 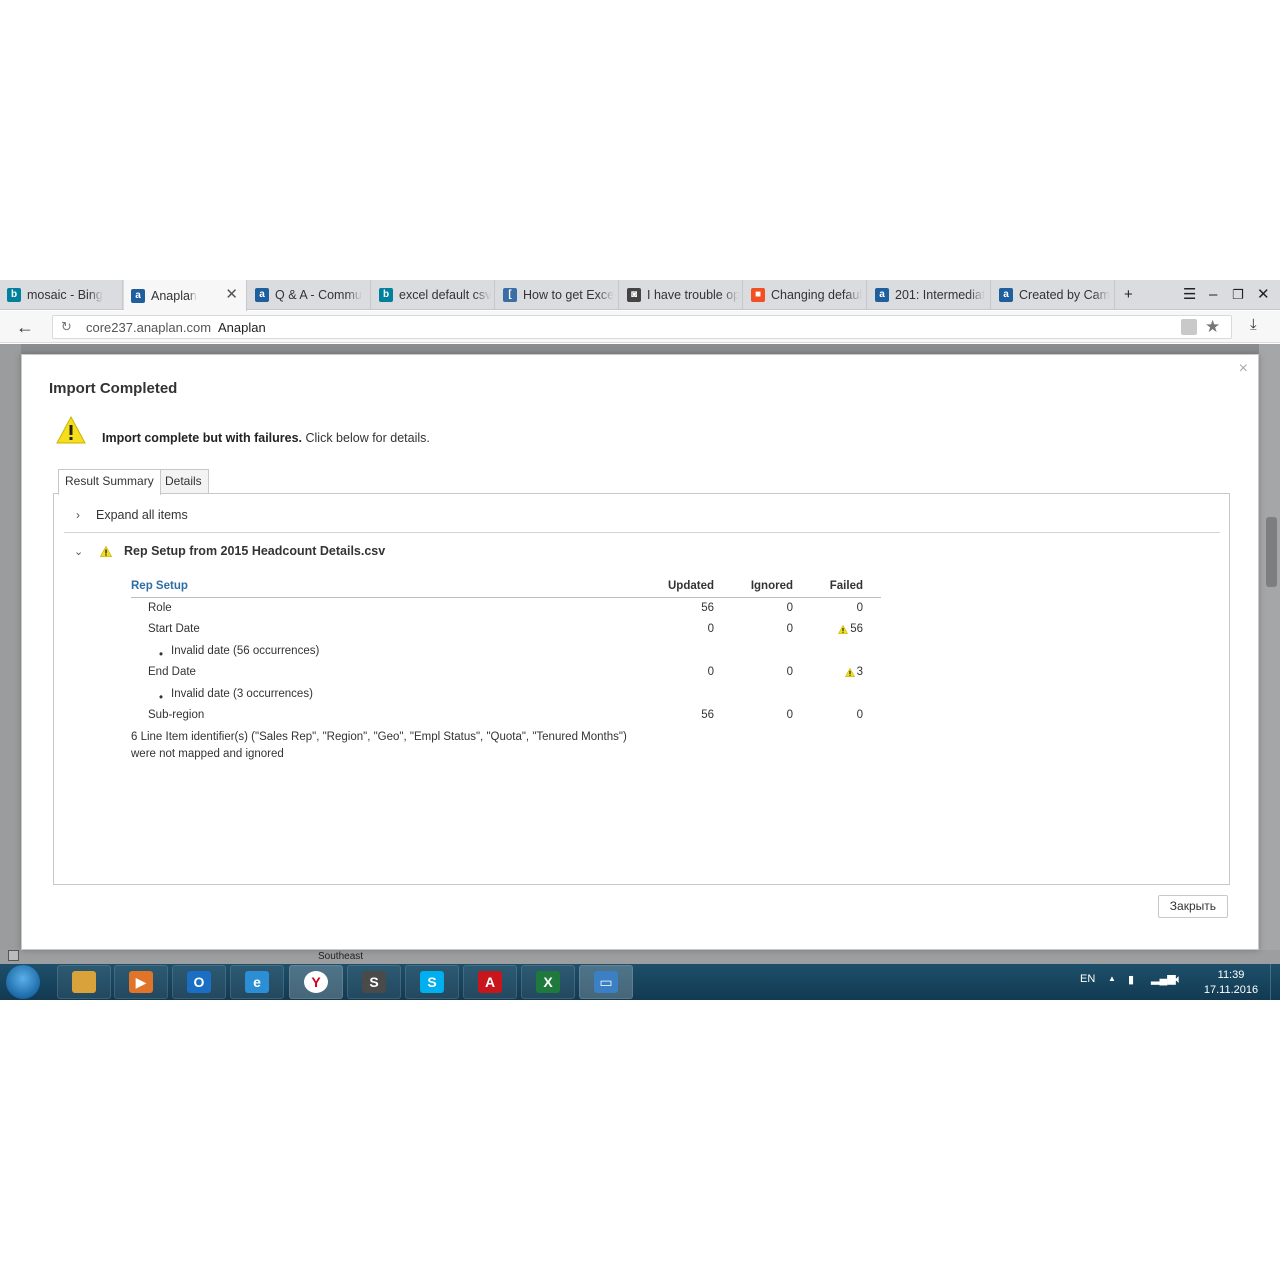 What do you see at coordinates (506, 652) in the screenshot?
I see `list-item: Invalid date (56 occurrences)` at bounding box center [506, 652].